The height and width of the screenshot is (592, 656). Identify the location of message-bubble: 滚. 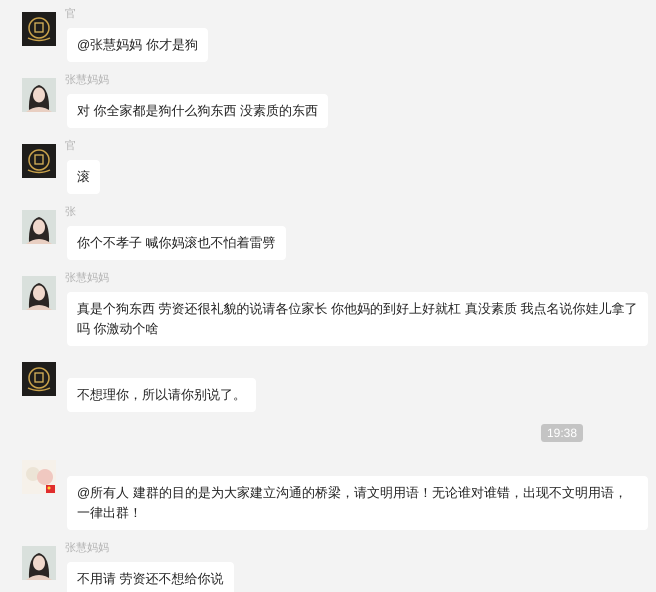
(83, 177).